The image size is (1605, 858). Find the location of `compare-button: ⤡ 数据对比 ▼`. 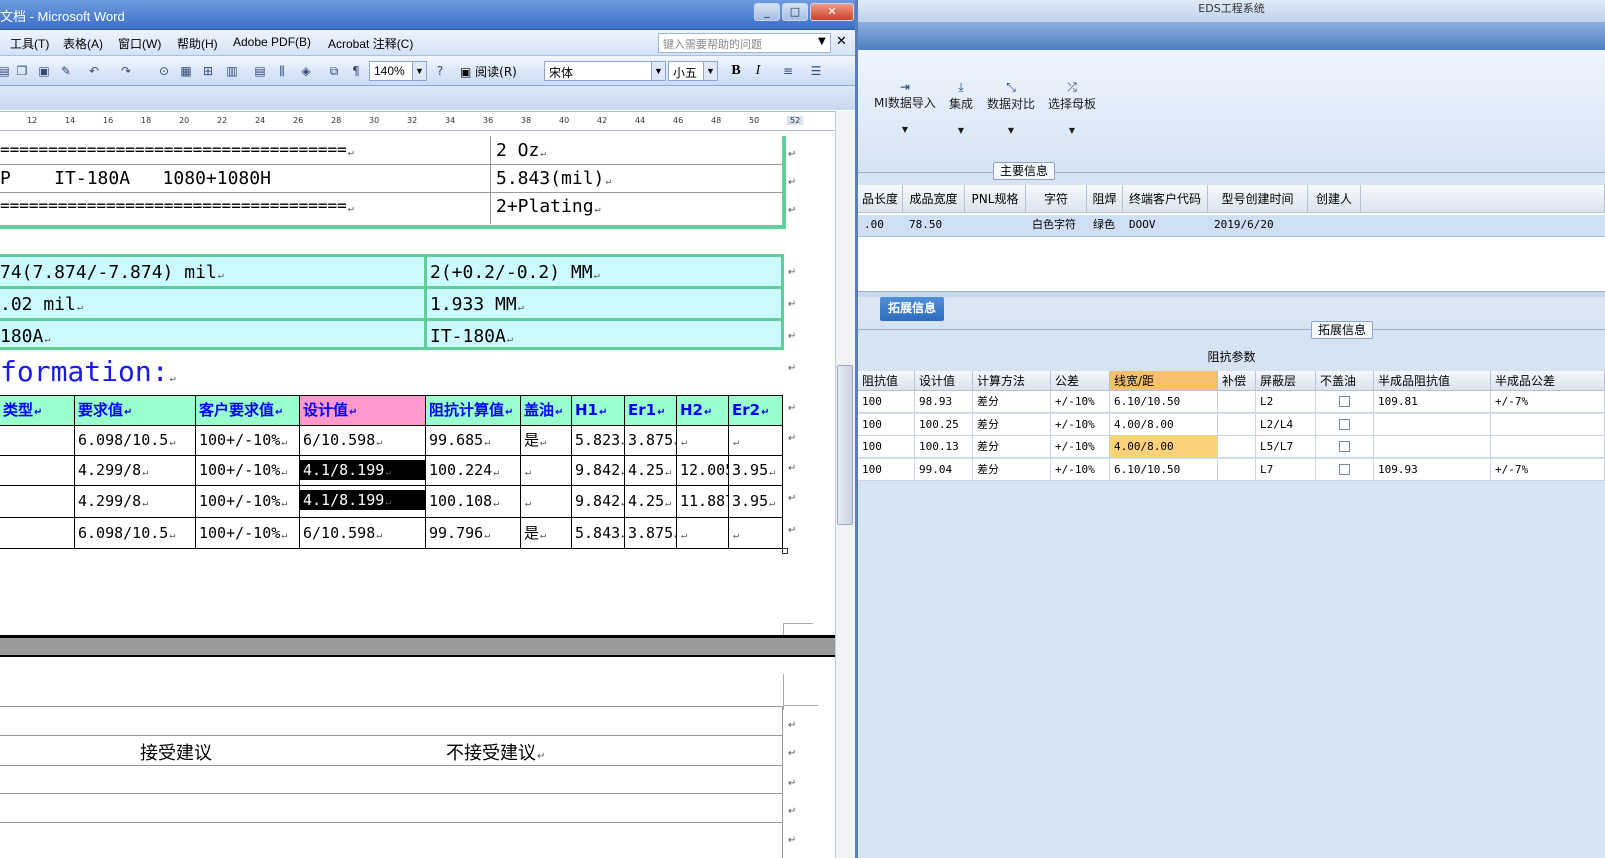

compare-button: ⤡ 数据对比 ▼ is located at coordinates (1011, 107).